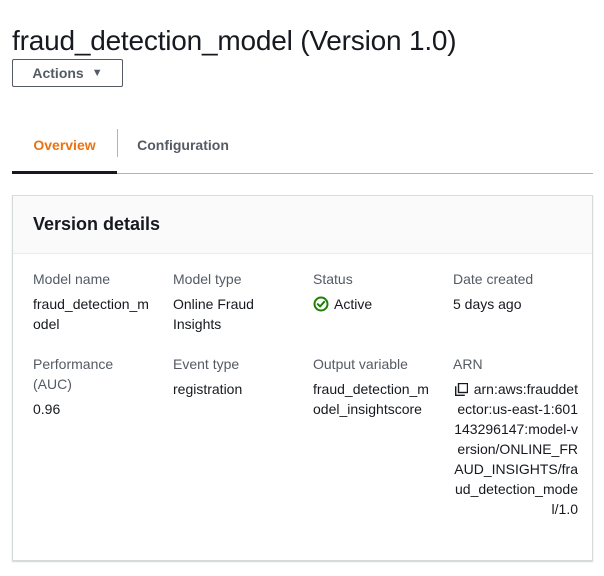 This screenshot has height=576, width=604. I want to click on model-name-label: Model name, so click(72, 279).